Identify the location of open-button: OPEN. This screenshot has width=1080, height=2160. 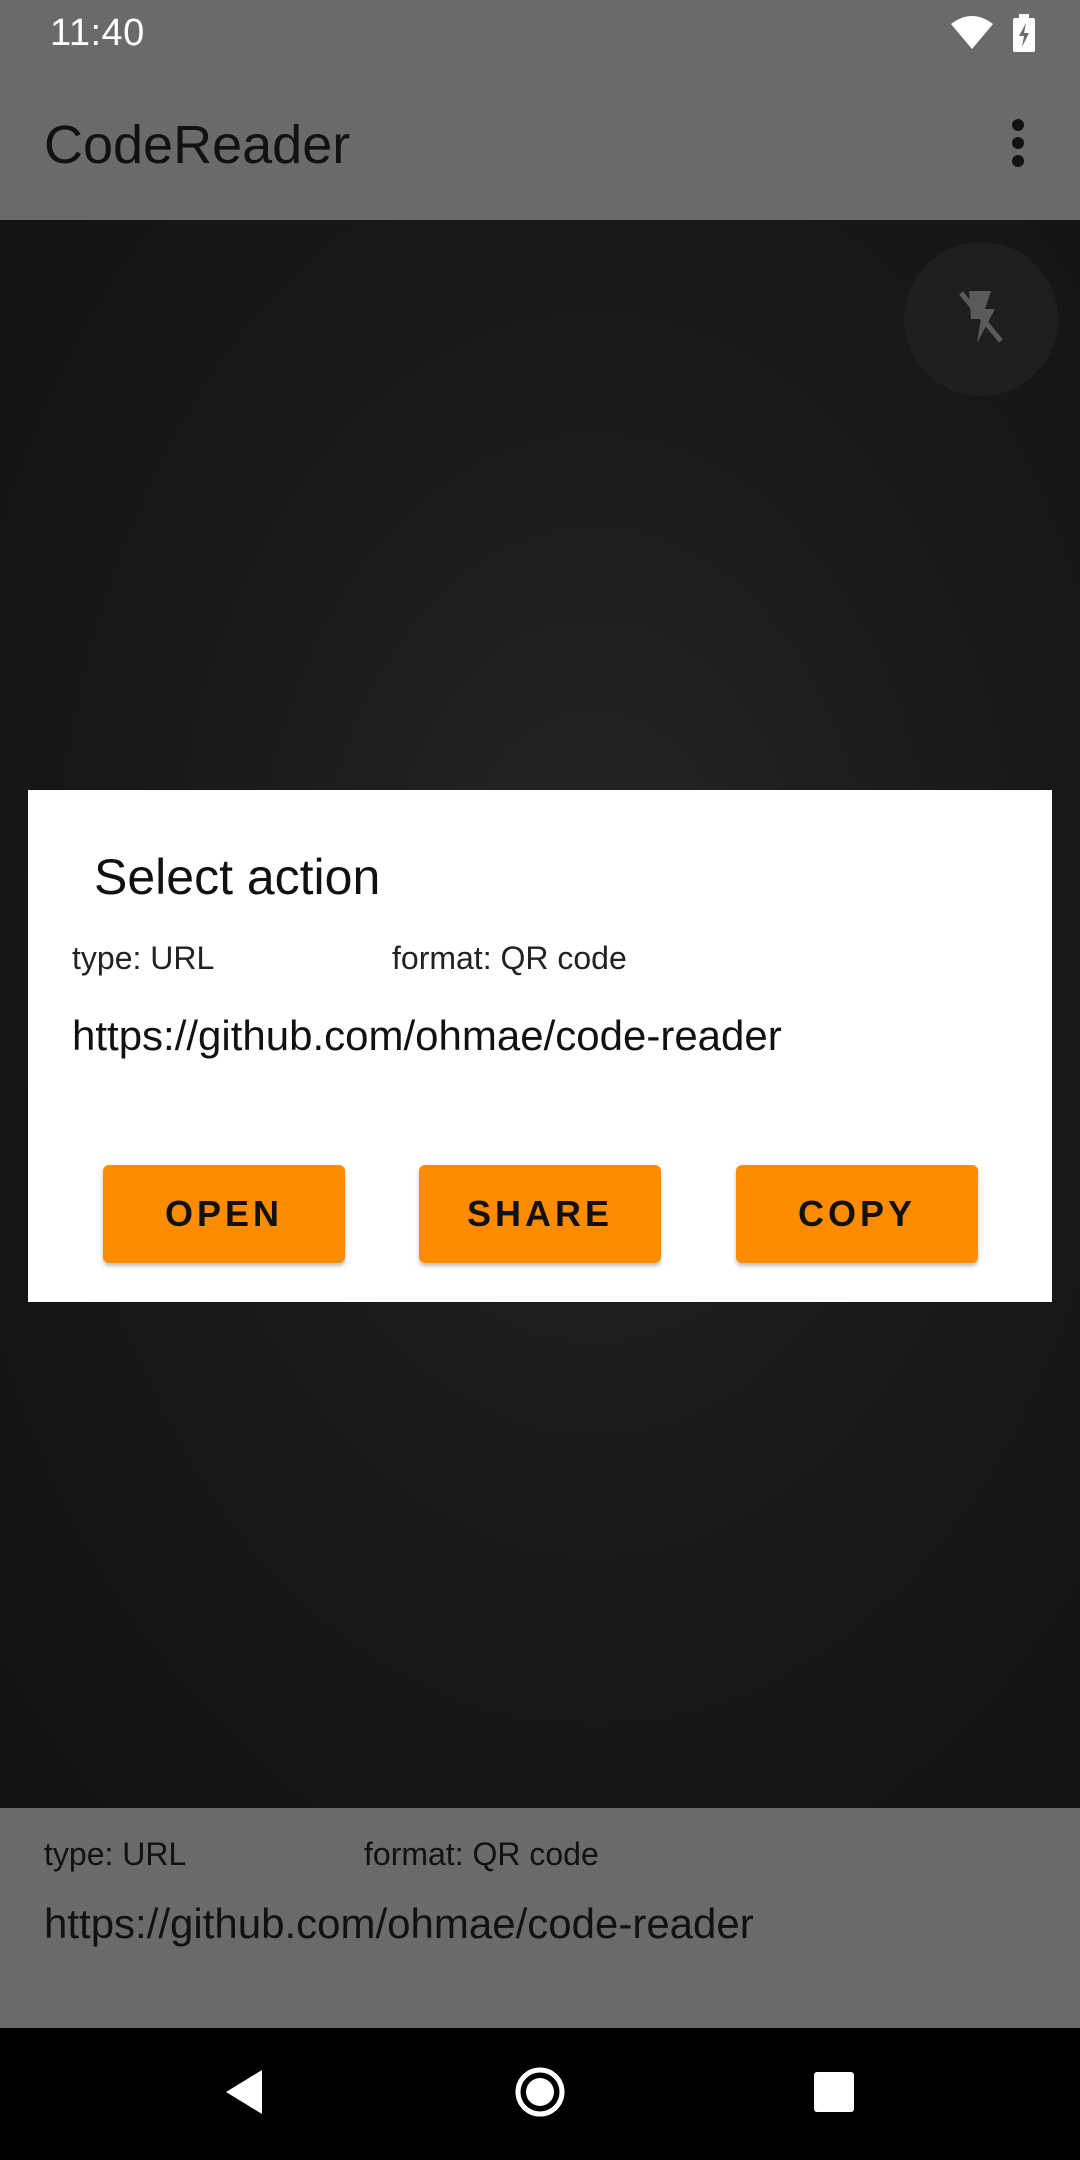
(224, 1214).